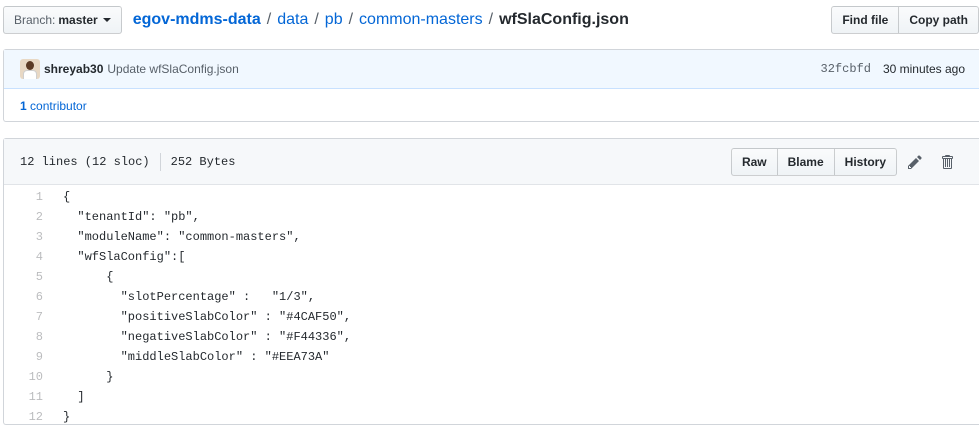 This screenshot has width=979, height=428. I want to click on code-line: 4 "wfSlaConfig":[, so click(491, 257).